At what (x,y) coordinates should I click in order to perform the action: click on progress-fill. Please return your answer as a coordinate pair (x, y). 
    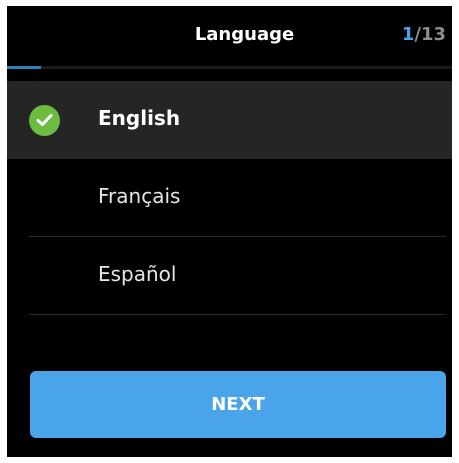
    Looking at the image, I should click on (24, 67).